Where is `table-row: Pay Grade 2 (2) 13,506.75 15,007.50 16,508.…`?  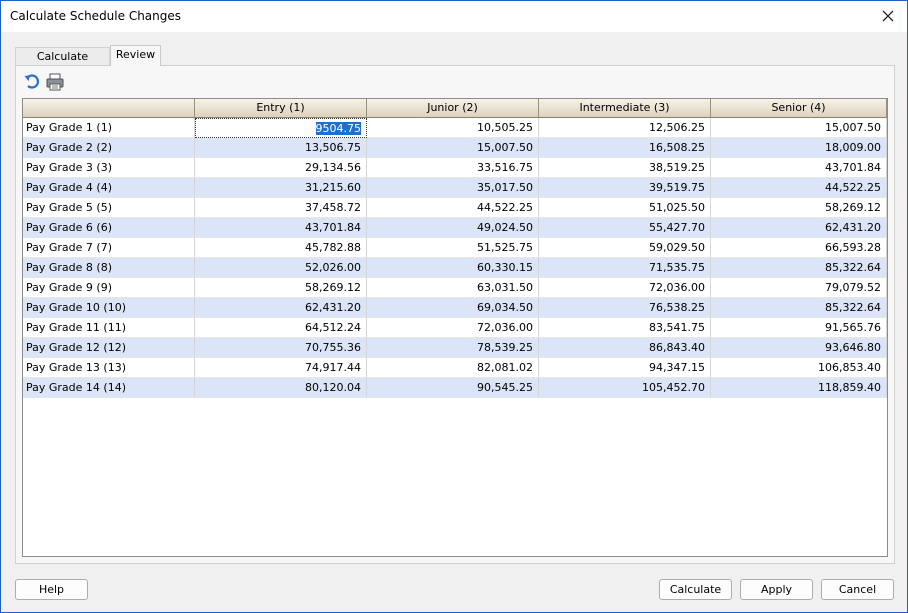 table-row: Pay Grade 2 (2) 13,506.75 15,007.50 16,508.… is located at coordinates (455, 148).